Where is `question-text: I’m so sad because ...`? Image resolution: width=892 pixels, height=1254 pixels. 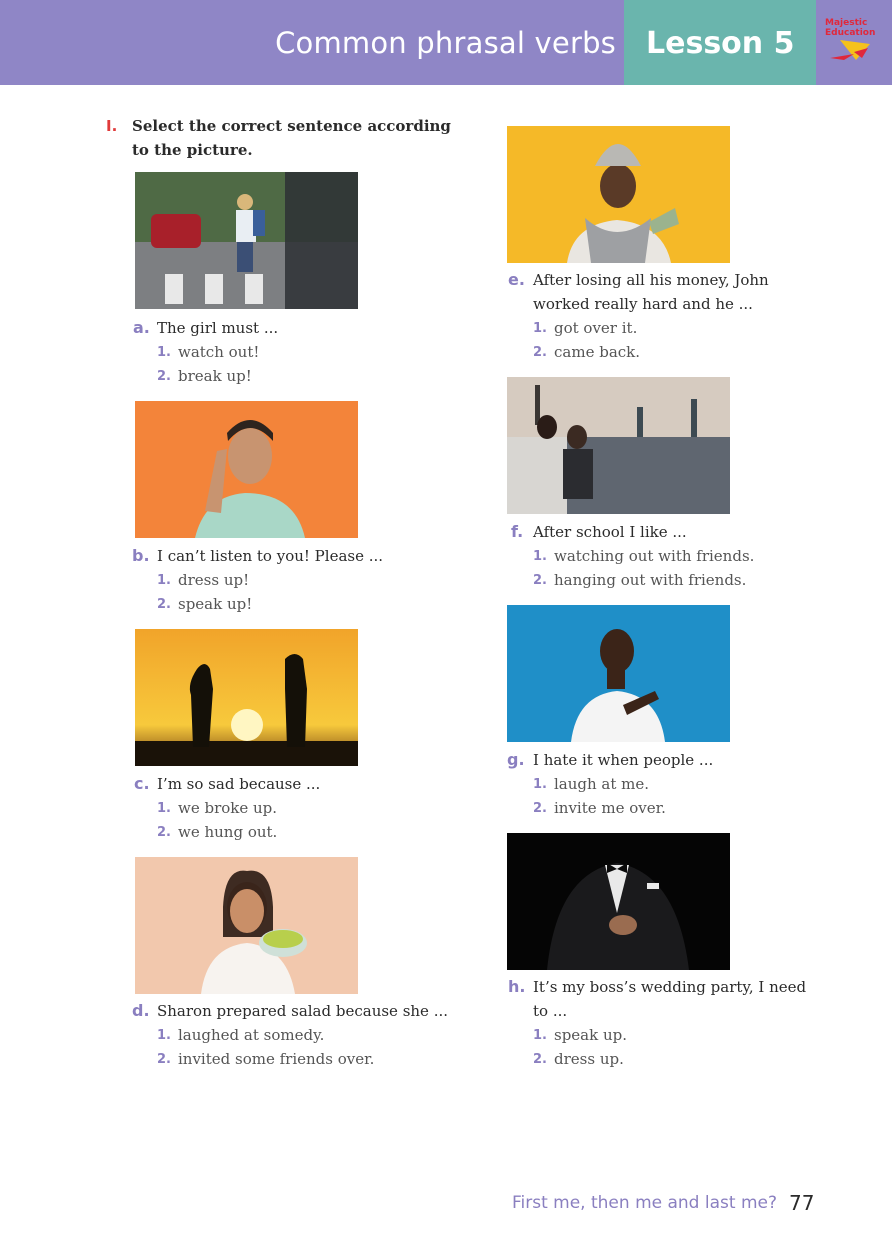 question-text: I’m so sad because ... is located at coordinates (239, 784).